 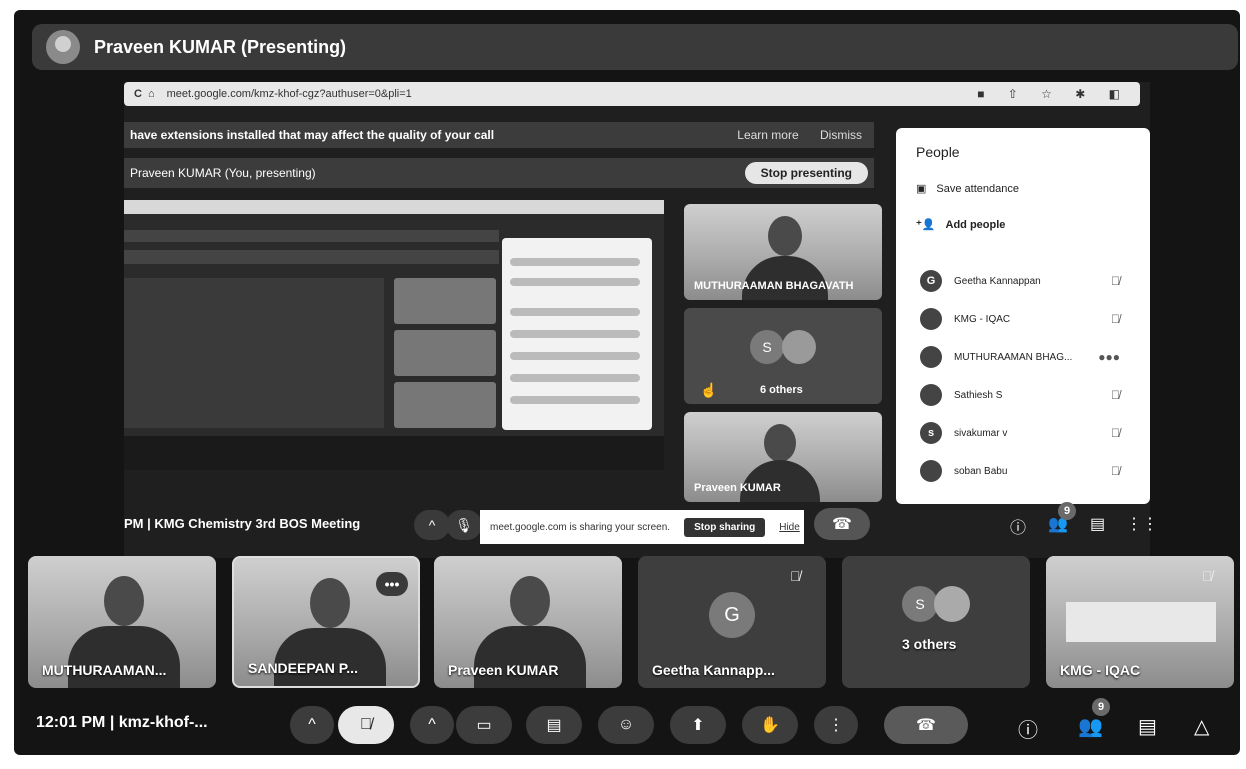 I want to click on stop-sharing-button: Stop sharing, so click(x=725, y=527).